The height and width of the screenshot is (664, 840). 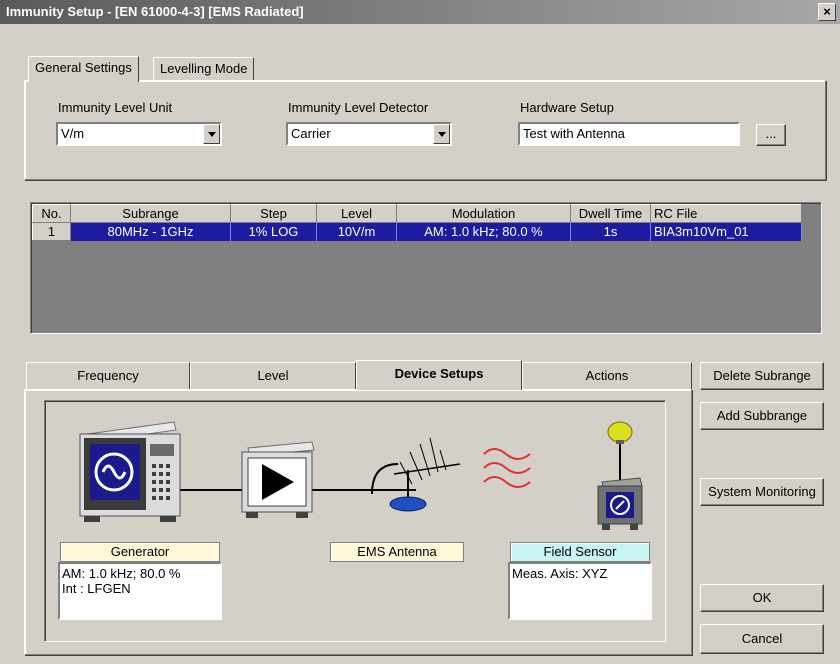 I want to click on tab-levelling-mode: Levelling Mode, so click(x=204, y=69).